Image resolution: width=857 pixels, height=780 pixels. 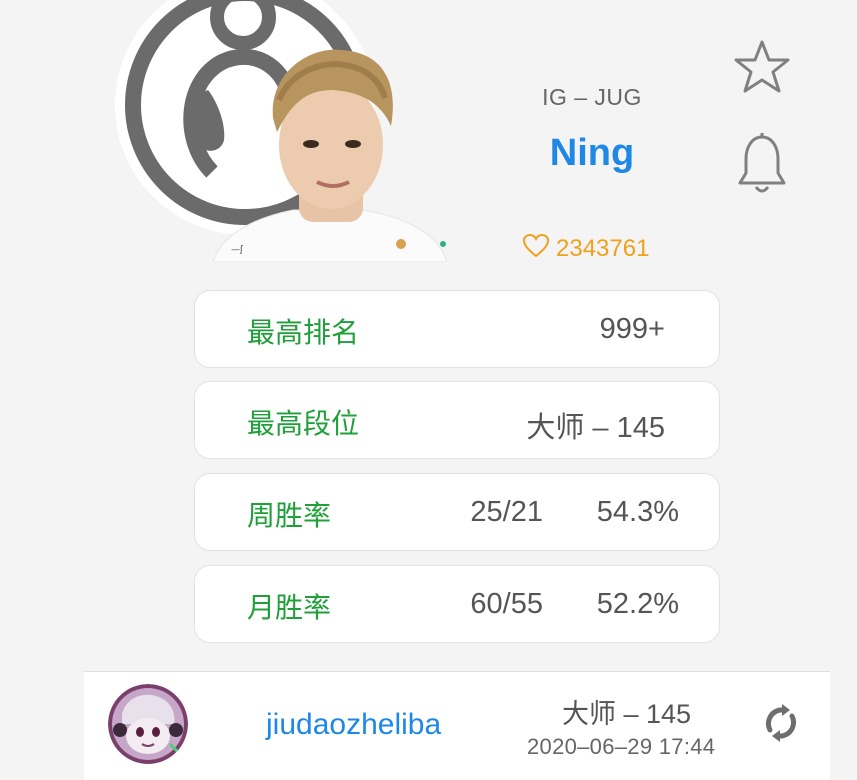 I want to click on likes-counter: 2343761, so click(x=585, y=249).